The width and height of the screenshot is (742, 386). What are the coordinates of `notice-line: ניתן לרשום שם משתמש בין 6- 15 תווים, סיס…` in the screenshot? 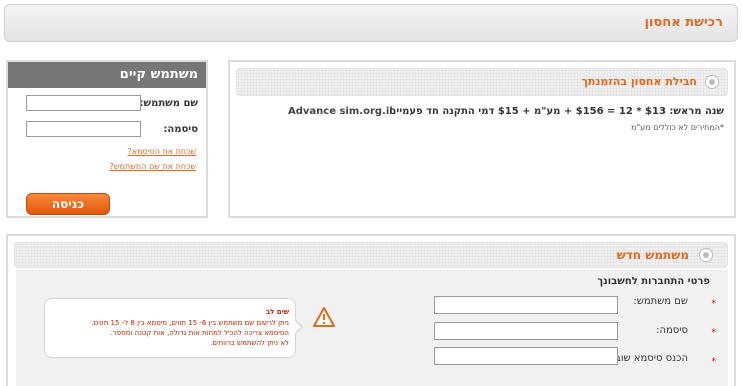 It's located at (190, 323).